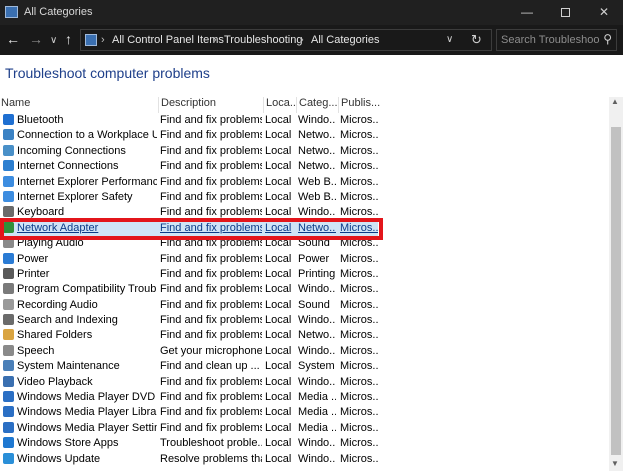 This screenshot has width=623, height=471. What do you see at coordinates (345, 40) in the screenshot?
I see `breadcrumb-all-categories: All Categories` at bounding box center [345, 40].